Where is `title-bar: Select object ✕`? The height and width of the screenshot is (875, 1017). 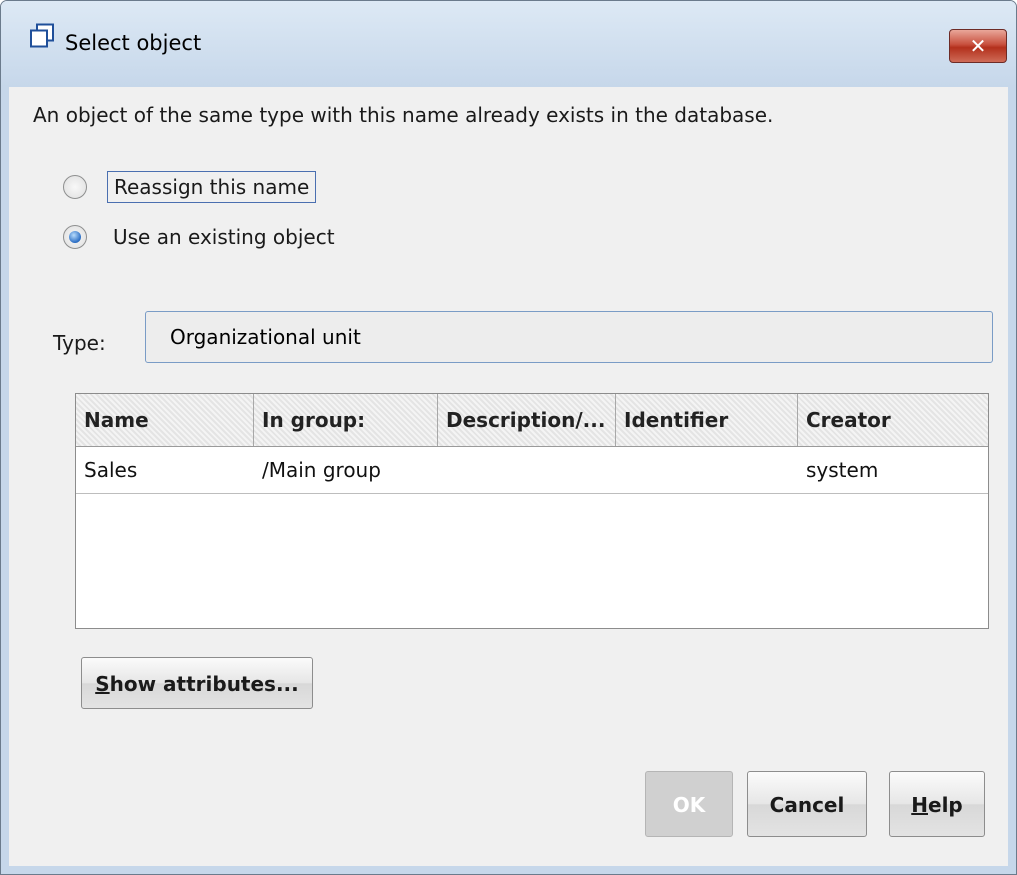 title-bar: Select object ✕ is located at coordinates (508, 44).